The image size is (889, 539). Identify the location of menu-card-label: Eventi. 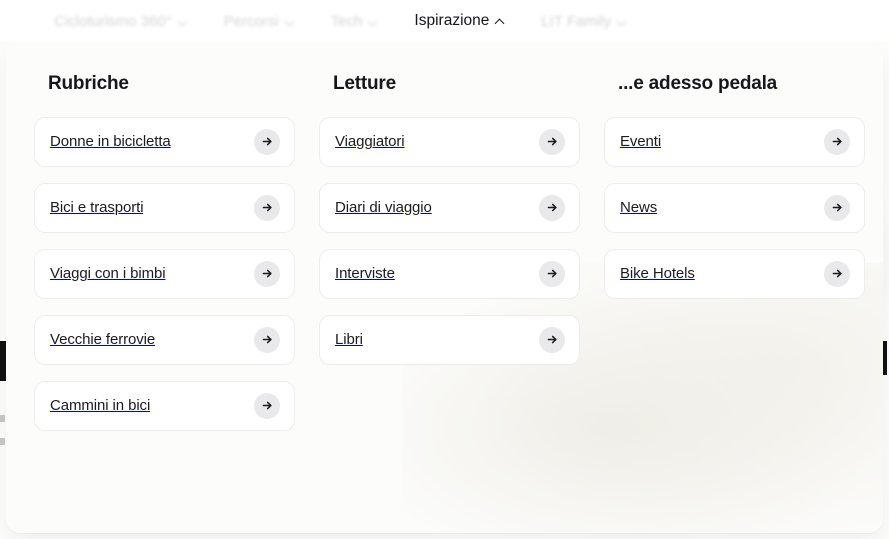
(641, 142).